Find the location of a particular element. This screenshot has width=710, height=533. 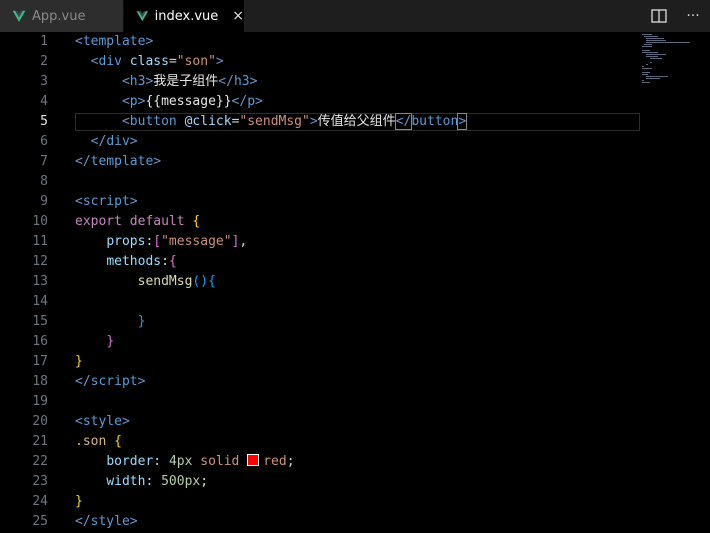

line-number: 8 is located at coordinates (44, 181).